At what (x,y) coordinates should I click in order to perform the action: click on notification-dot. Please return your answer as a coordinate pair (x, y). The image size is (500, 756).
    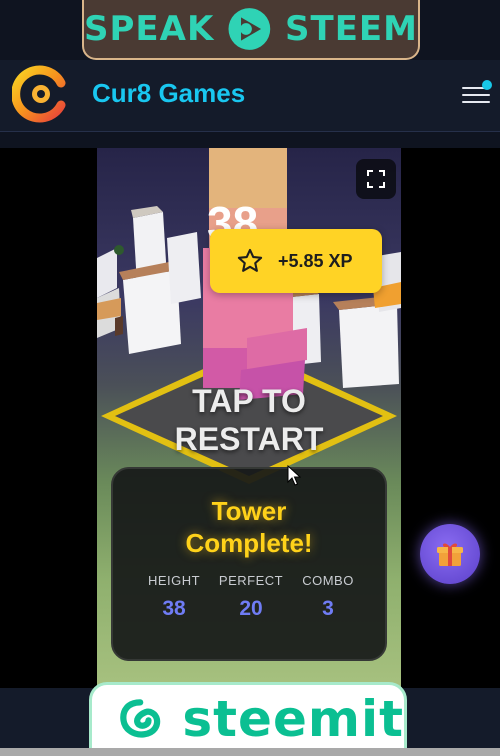
    Looking at the image, I should click on (487, 85).